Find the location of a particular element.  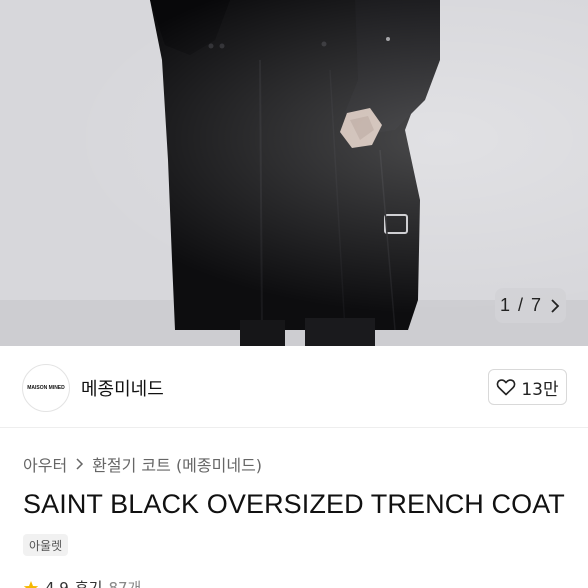

breadcrumb-item-category: 환절기 코트 (메종미네드) is located at coordinates (177, 464).